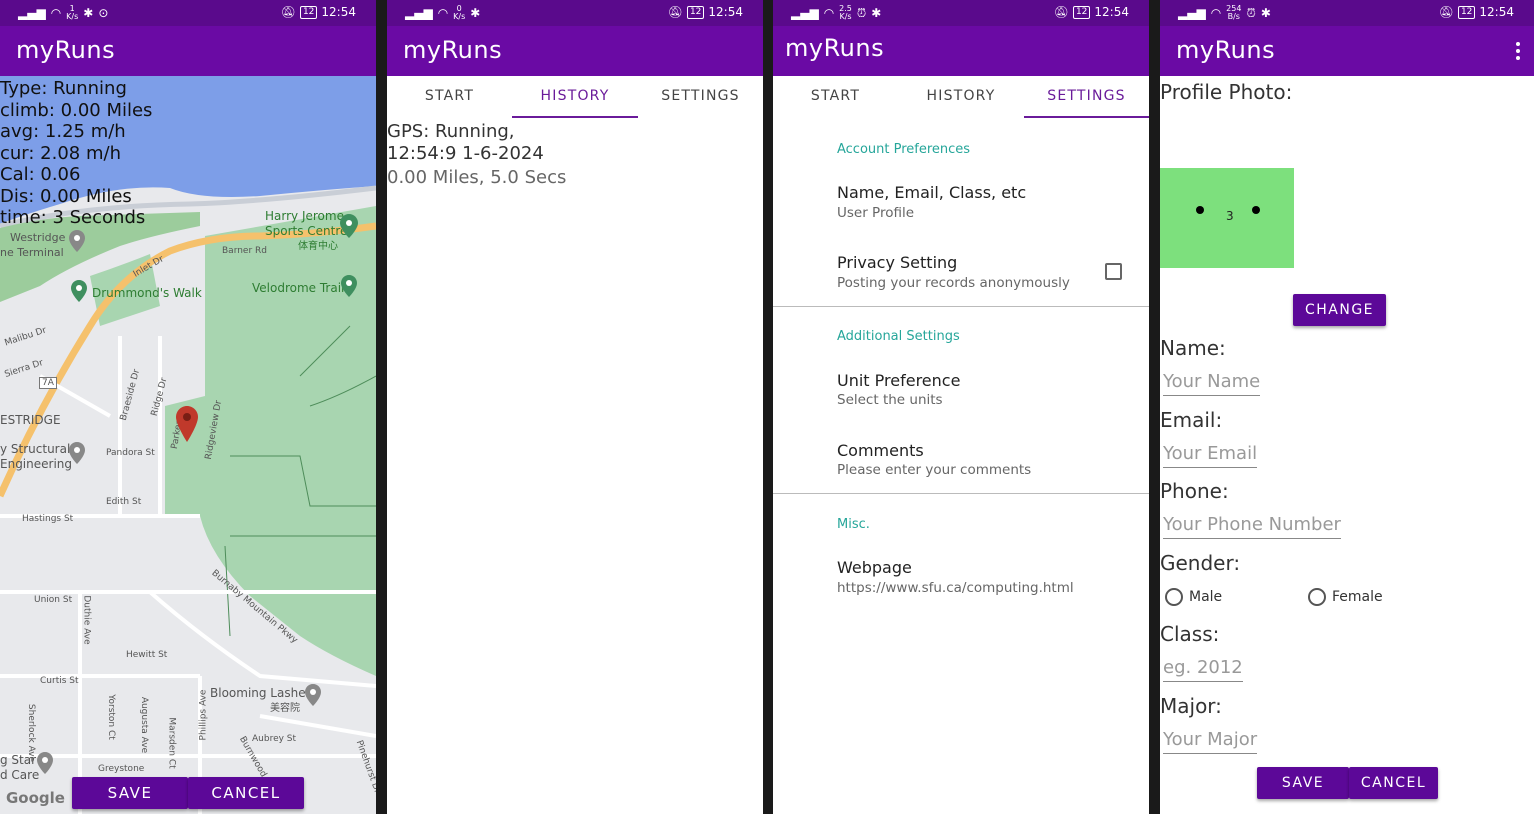 This screenshot has height=814, width=1534. What do you see at coordinates (1210, 741) in the screenshot?
I see `major-field: Your Major` at bounding box center [1210, 741].